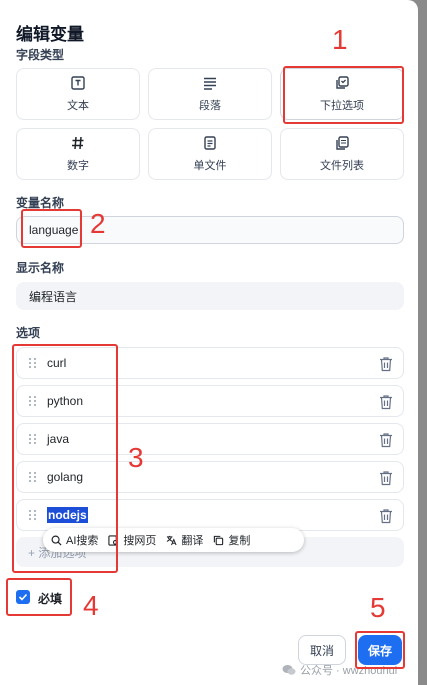 The height and width of the screenshot is (685, 427). Describe the element at coordinates (98, 223) in the screenshot. I see `annotation-number-2: 2` at that location.